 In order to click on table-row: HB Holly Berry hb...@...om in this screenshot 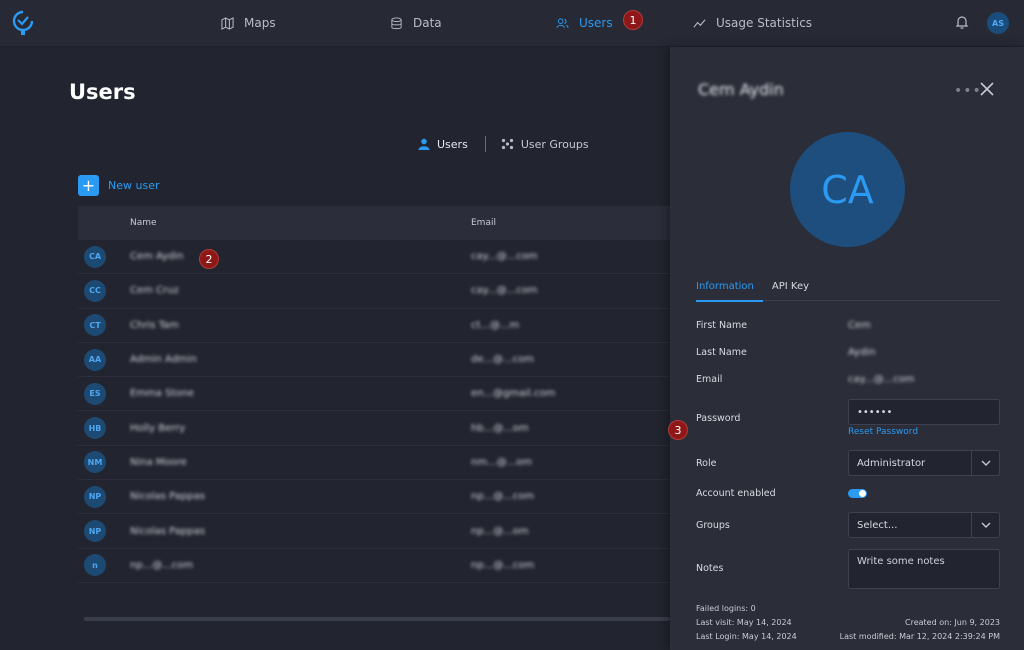, I will do `click(374, 428)`.